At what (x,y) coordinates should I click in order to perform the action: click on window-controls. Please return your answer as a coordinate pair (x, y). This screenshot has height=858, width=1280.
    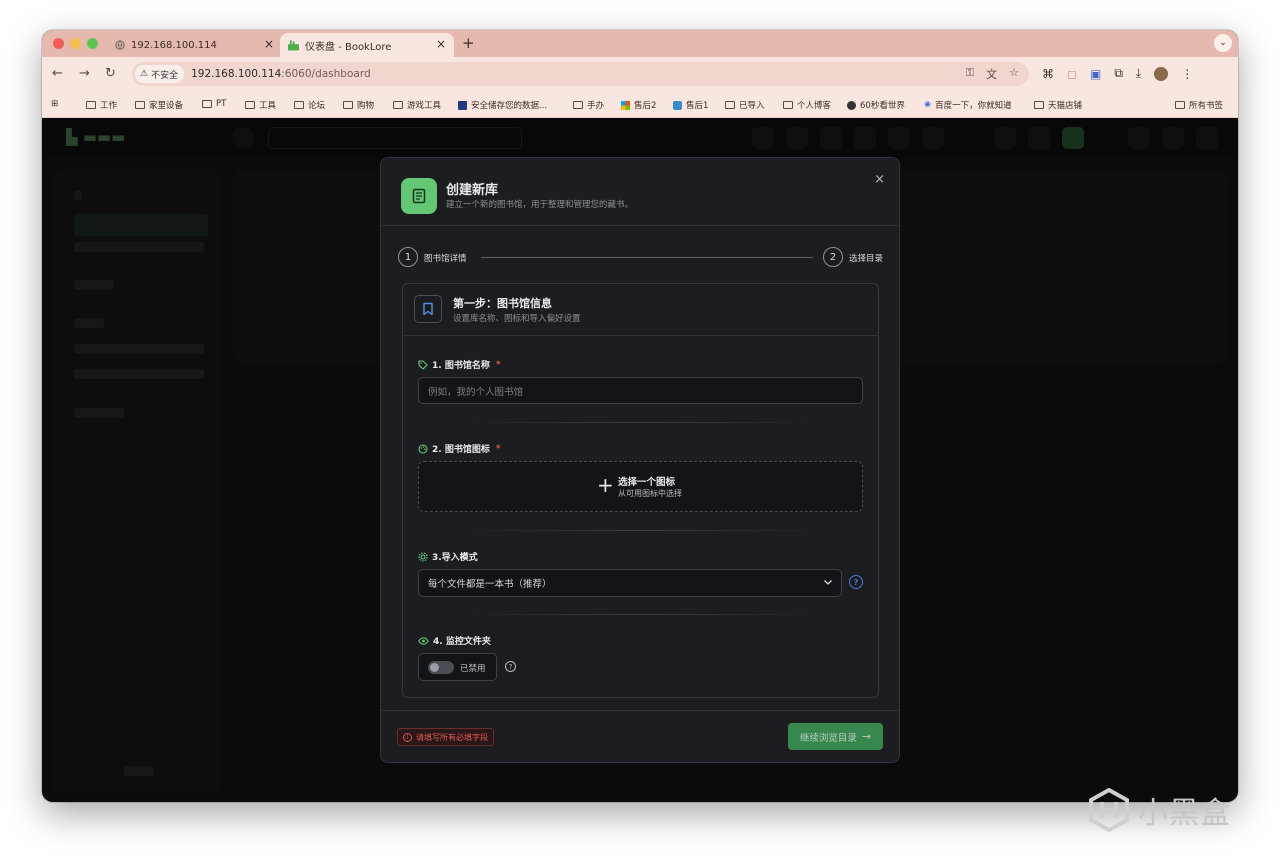
    Looking at the image, I should click on (75, 43).